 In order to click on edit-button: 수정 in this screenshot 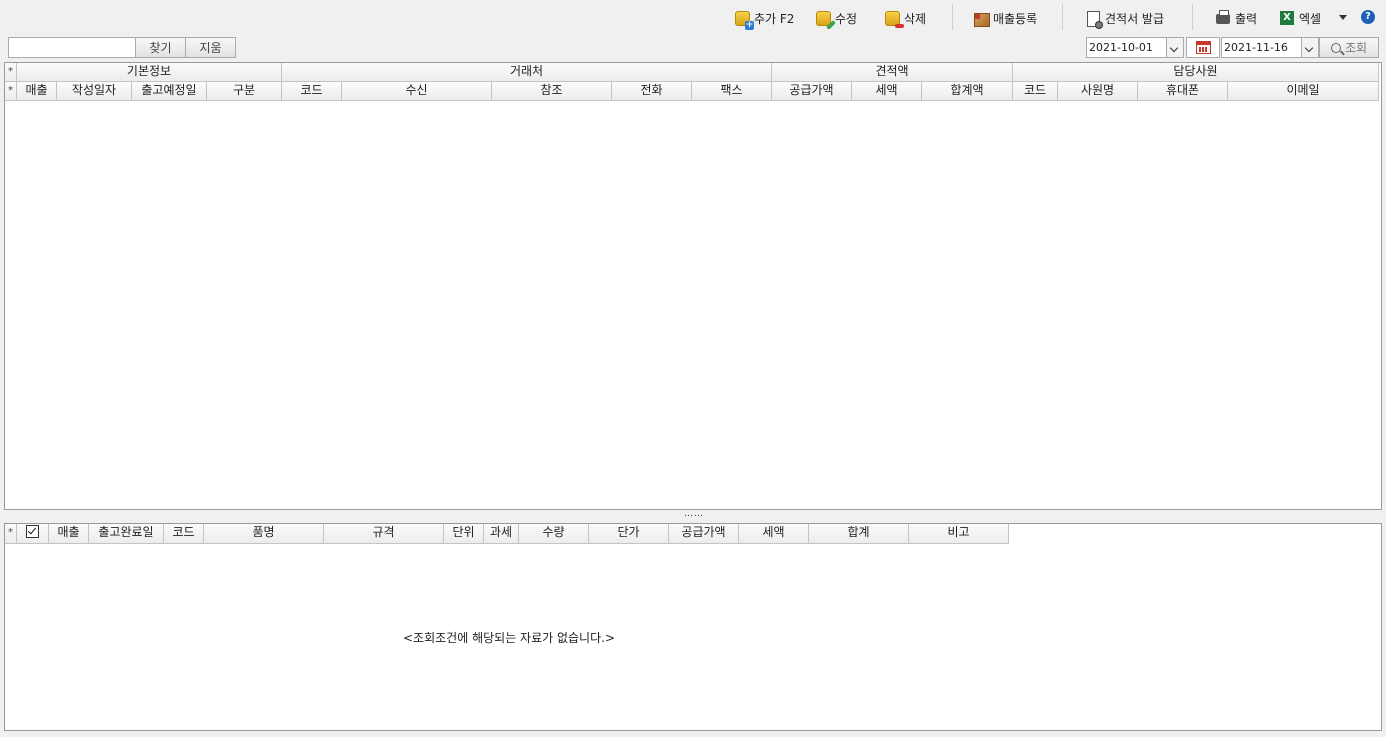, I will do `click(836, 19)`.